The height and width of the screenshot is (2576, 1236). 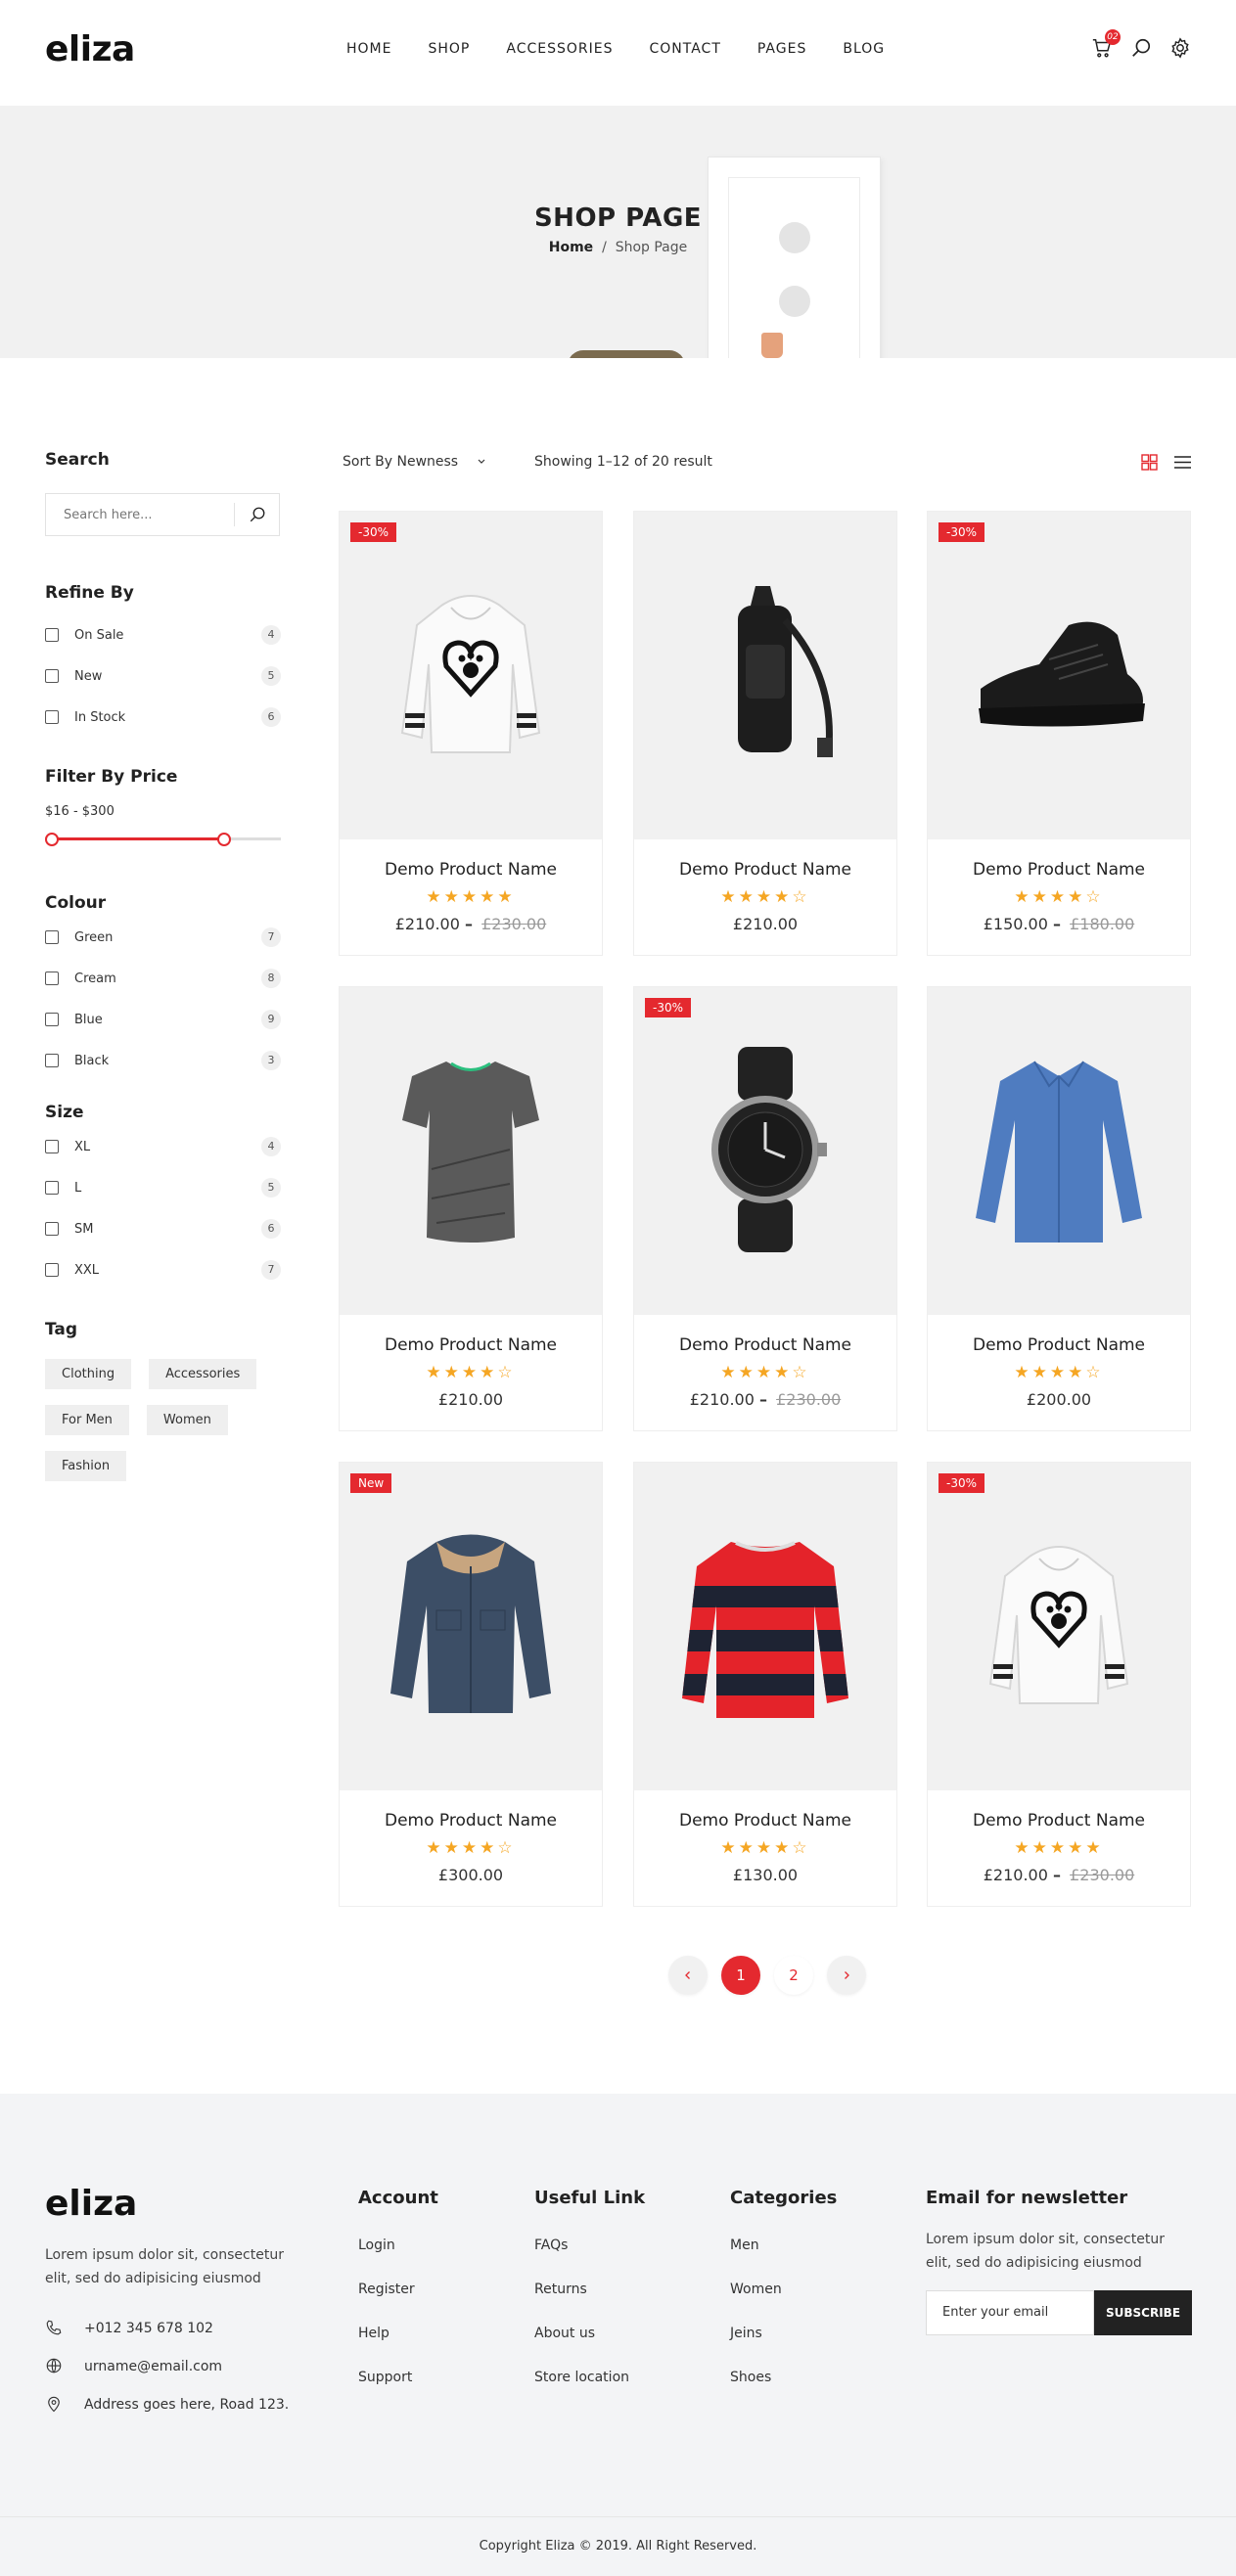 I want to click on footer-link: Shoes, so click(x=784, y=2392).